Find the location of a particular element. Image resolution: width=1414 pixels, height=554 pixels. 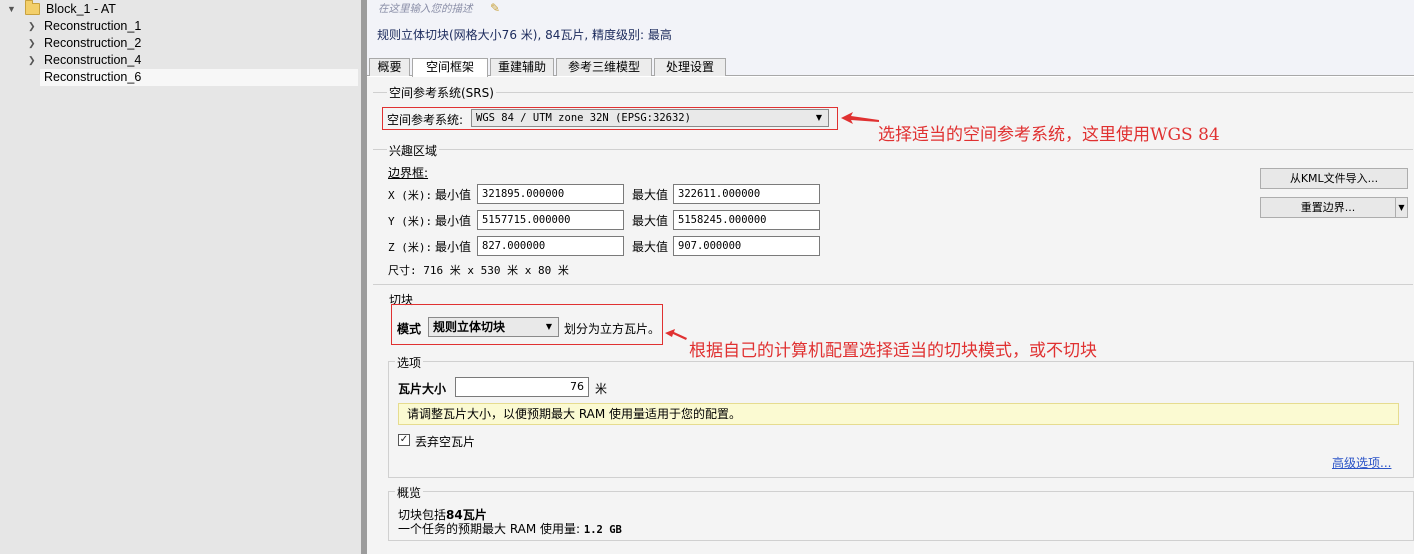

tree-item-label: Reconstruction_1 is located at coordinates (93, 26).